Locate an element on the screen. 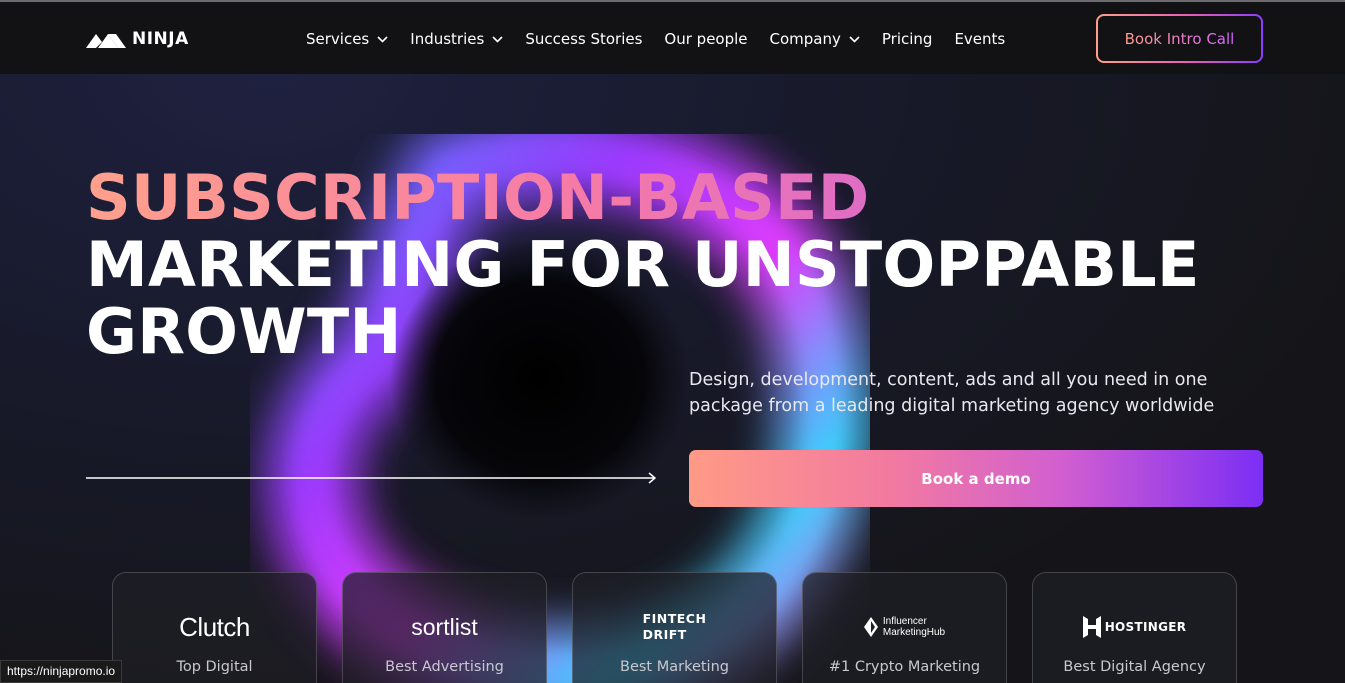  fintech-drift-logo-text: FINTECH DRIFT is located at coordinates (675, 627).